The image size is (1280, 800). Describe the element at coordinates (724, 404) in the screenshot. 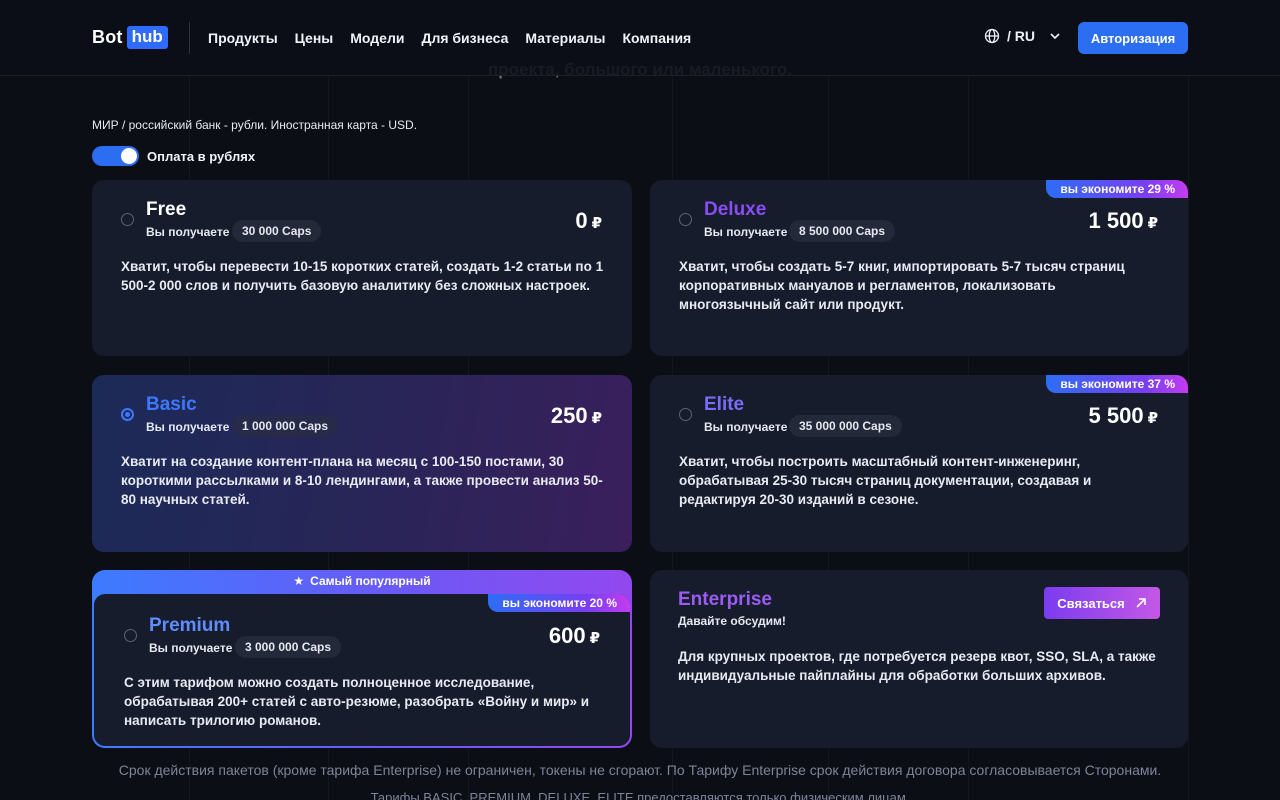

I see `plan-name: Elite` at that location.